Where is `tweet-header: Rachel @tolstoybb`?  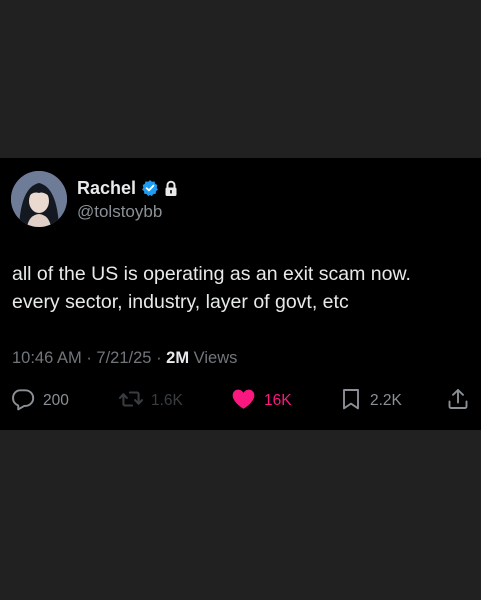
tweet-header: Rachel @tolstoybb is located at coordinates (95, 199).